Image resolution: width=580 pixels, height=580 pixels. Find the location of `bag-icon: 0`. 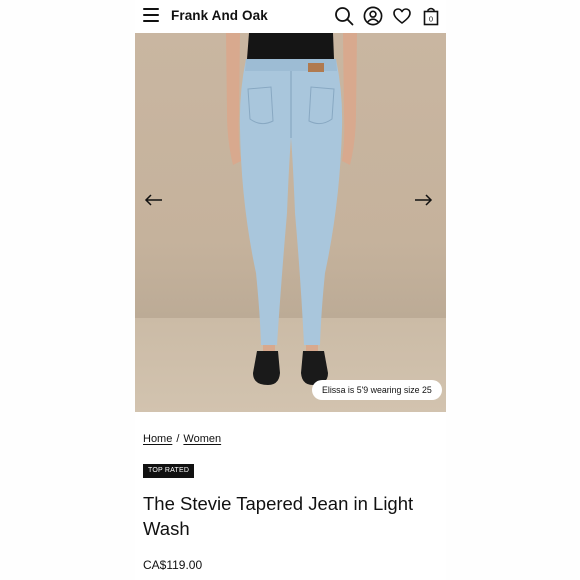

bag-icon: 0 is located at coordinates (431, 16).